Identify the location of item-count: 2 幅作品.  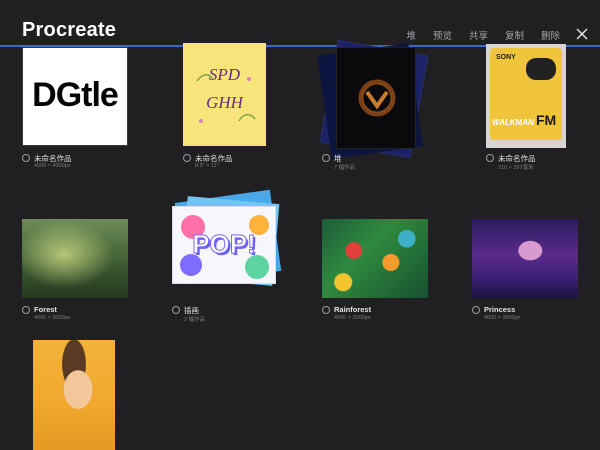
(195, 320).